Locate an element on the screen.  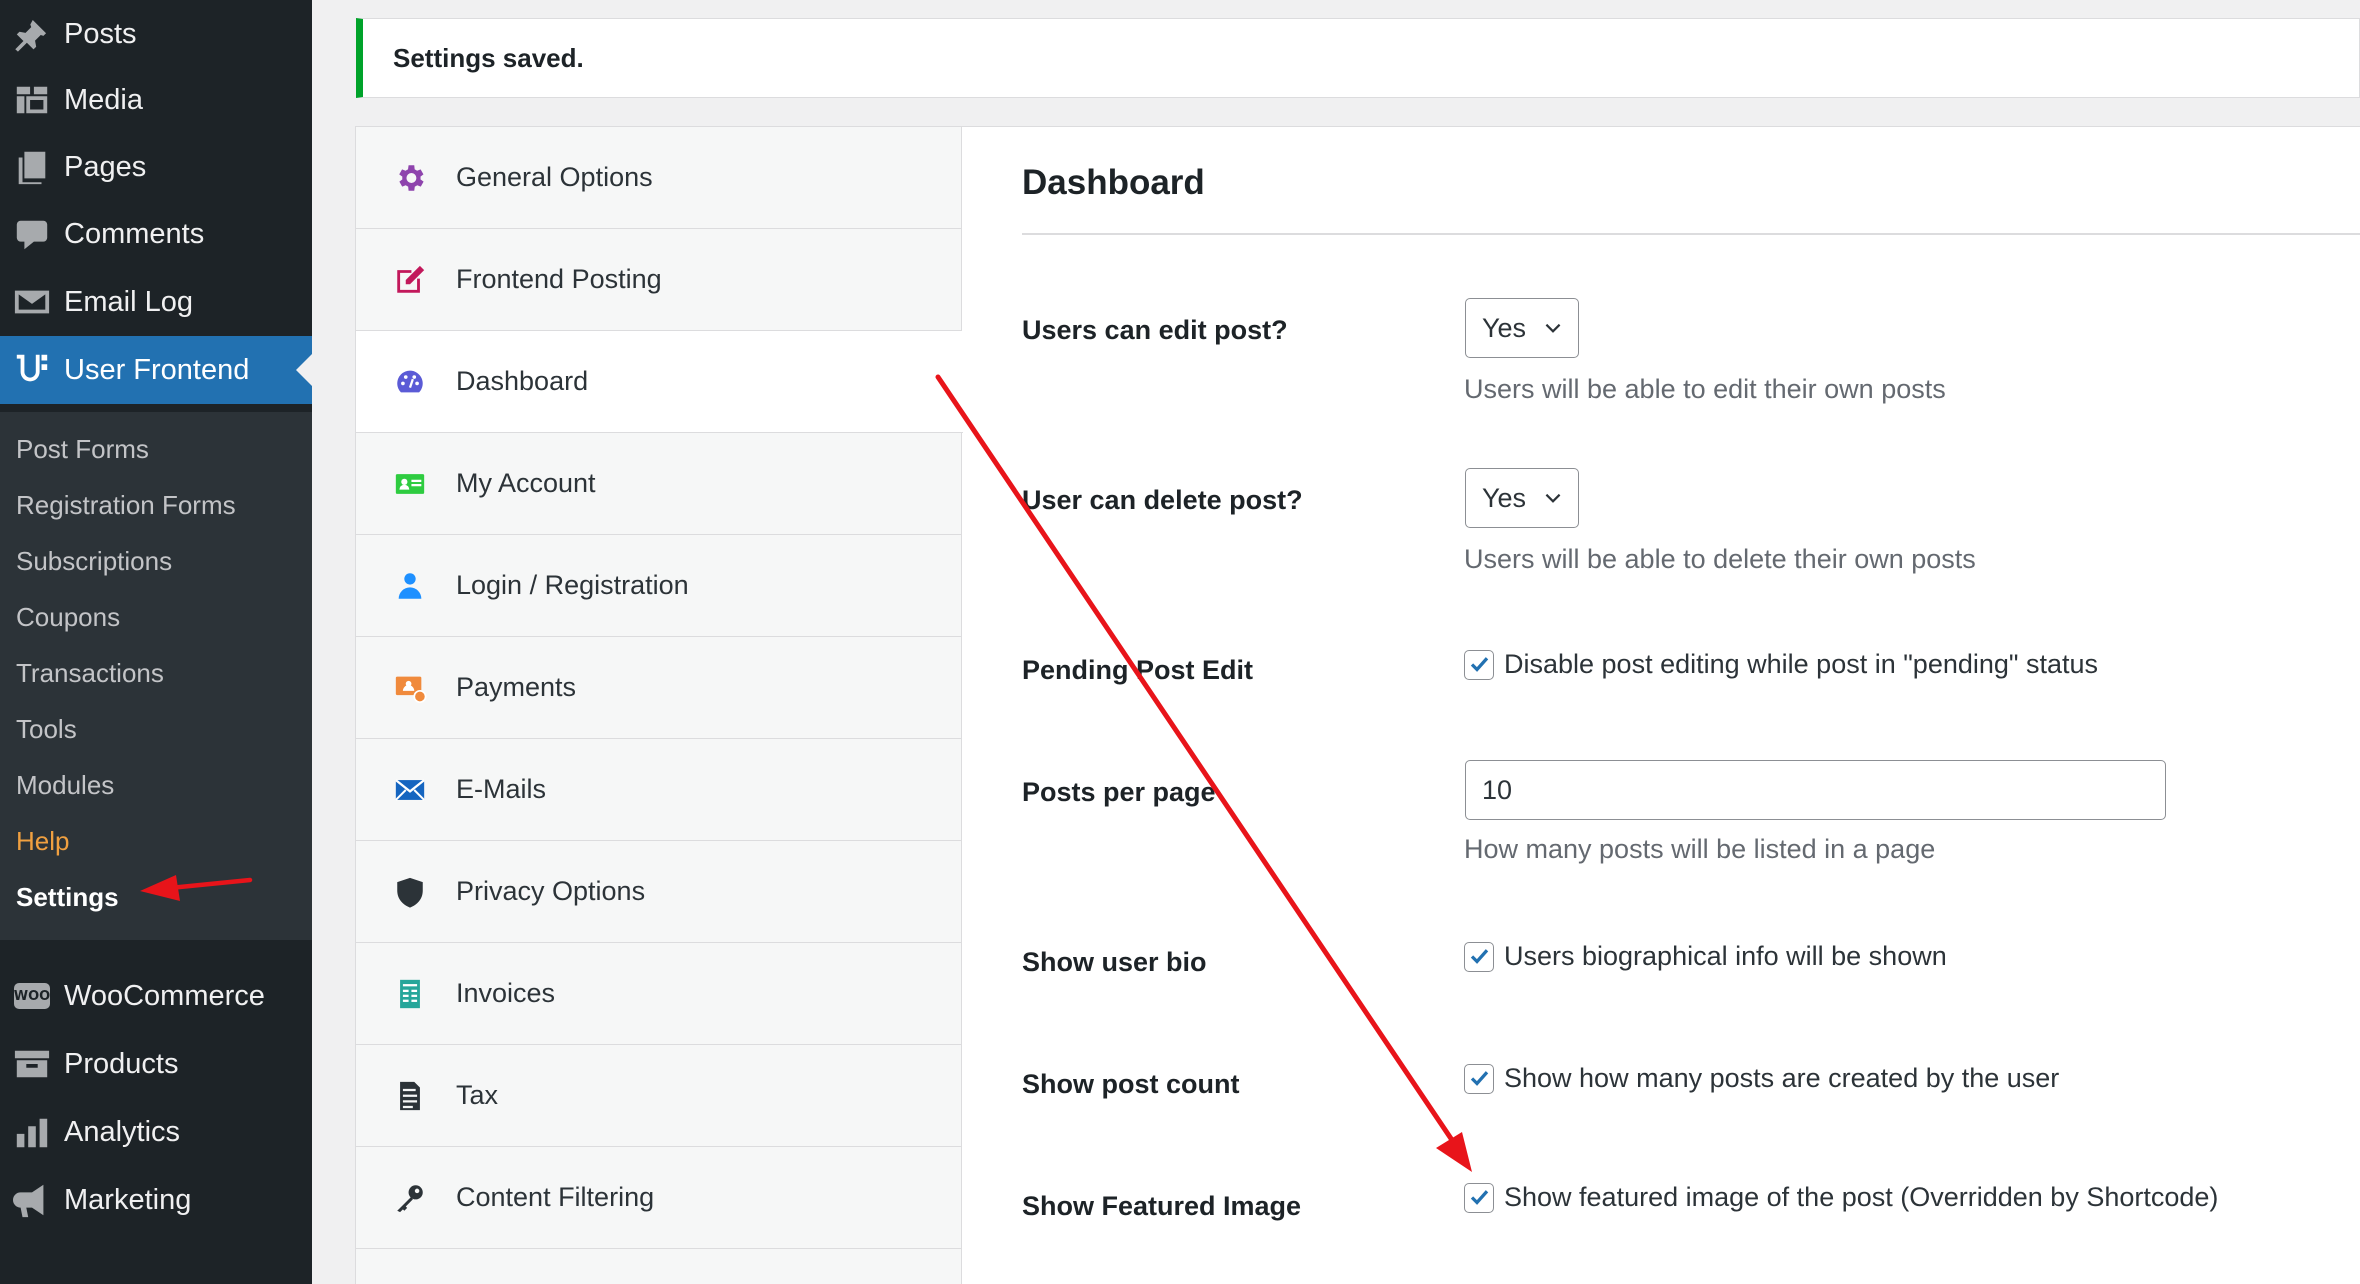
delete-post-select: Yes is located at coordinates (1522, 498).